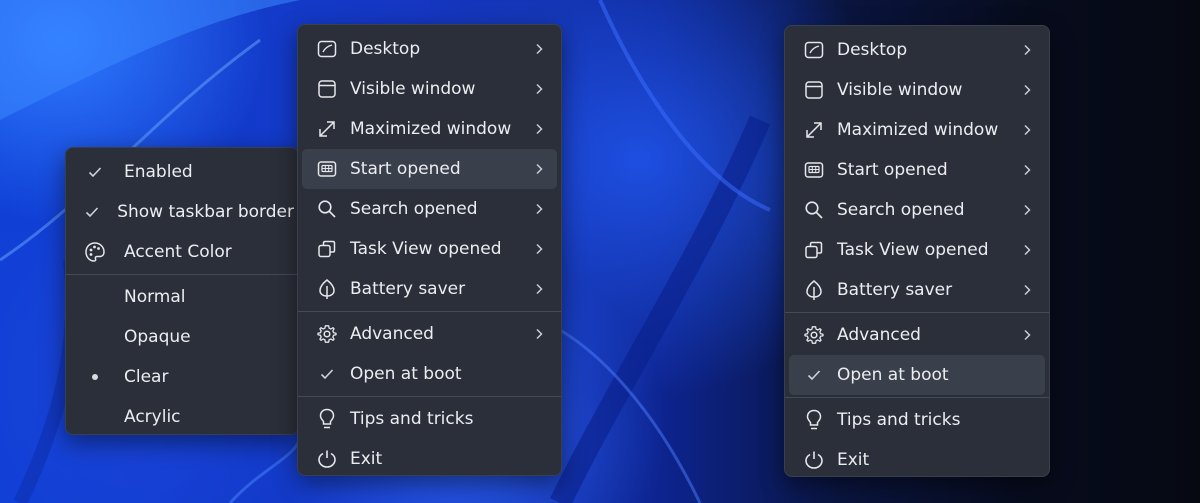 The image size is (1200, 503). I want to click on maximize-icon, so click(814, 130).